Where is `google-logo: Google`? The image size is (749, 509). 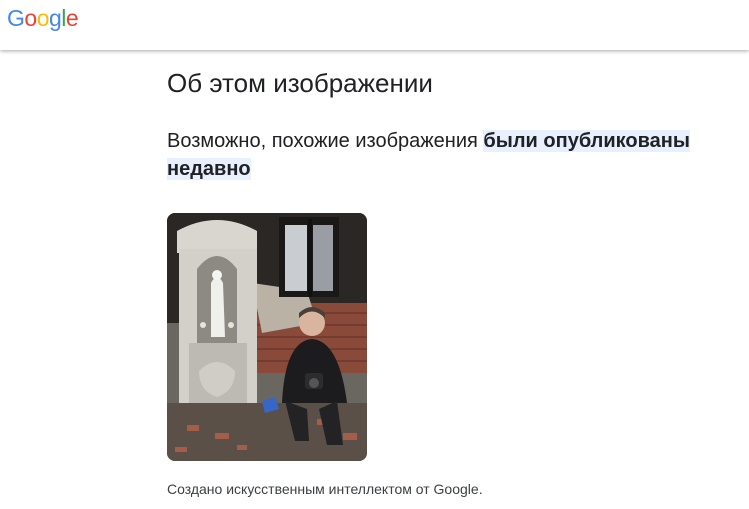
google-logo: Google is located at coordinates (43, 18).